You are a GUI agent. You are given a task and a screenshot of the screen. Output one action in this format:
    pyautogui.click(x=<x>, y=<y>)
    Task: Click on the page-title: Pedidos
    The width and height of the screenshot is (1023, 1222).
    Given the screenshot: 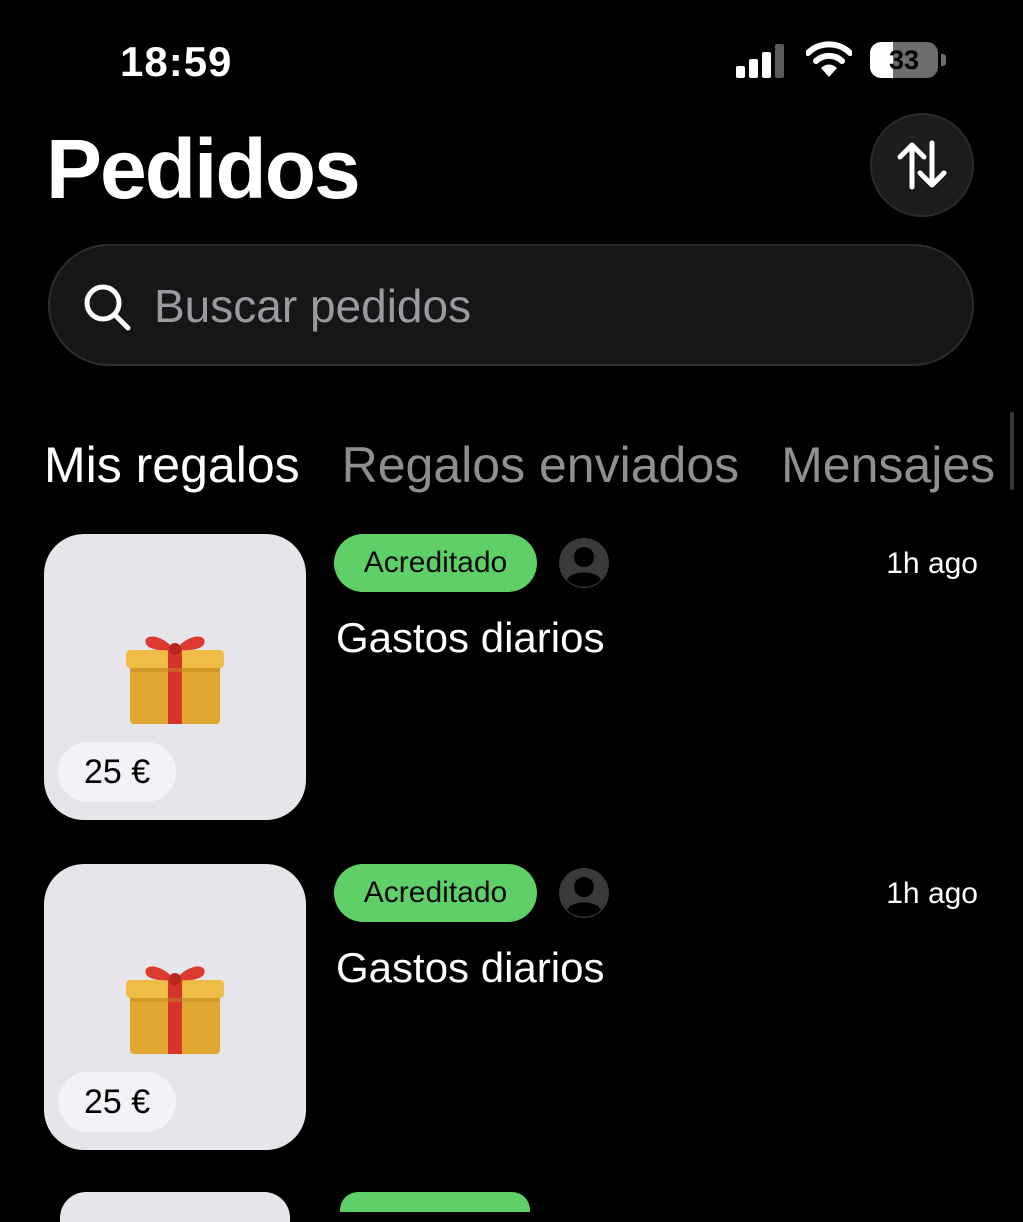 What is the action you would take?
    pyautogui.click(x=203, y=169)
    